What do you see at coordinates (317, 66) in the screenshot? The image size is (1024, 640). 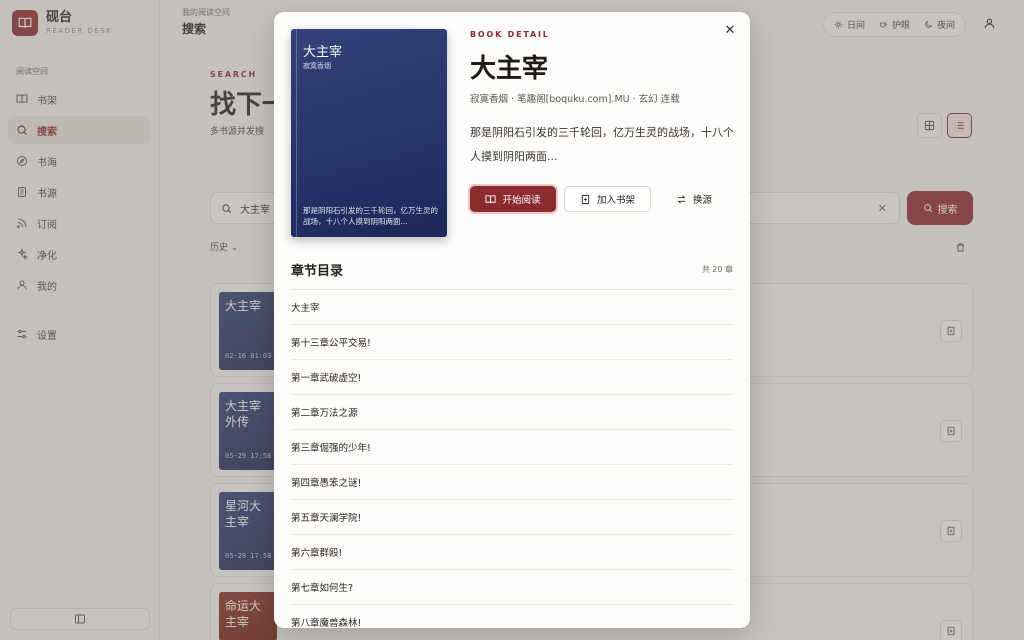 I see `cover-author: 寂寞香烟` at bounding box center [317, 66].